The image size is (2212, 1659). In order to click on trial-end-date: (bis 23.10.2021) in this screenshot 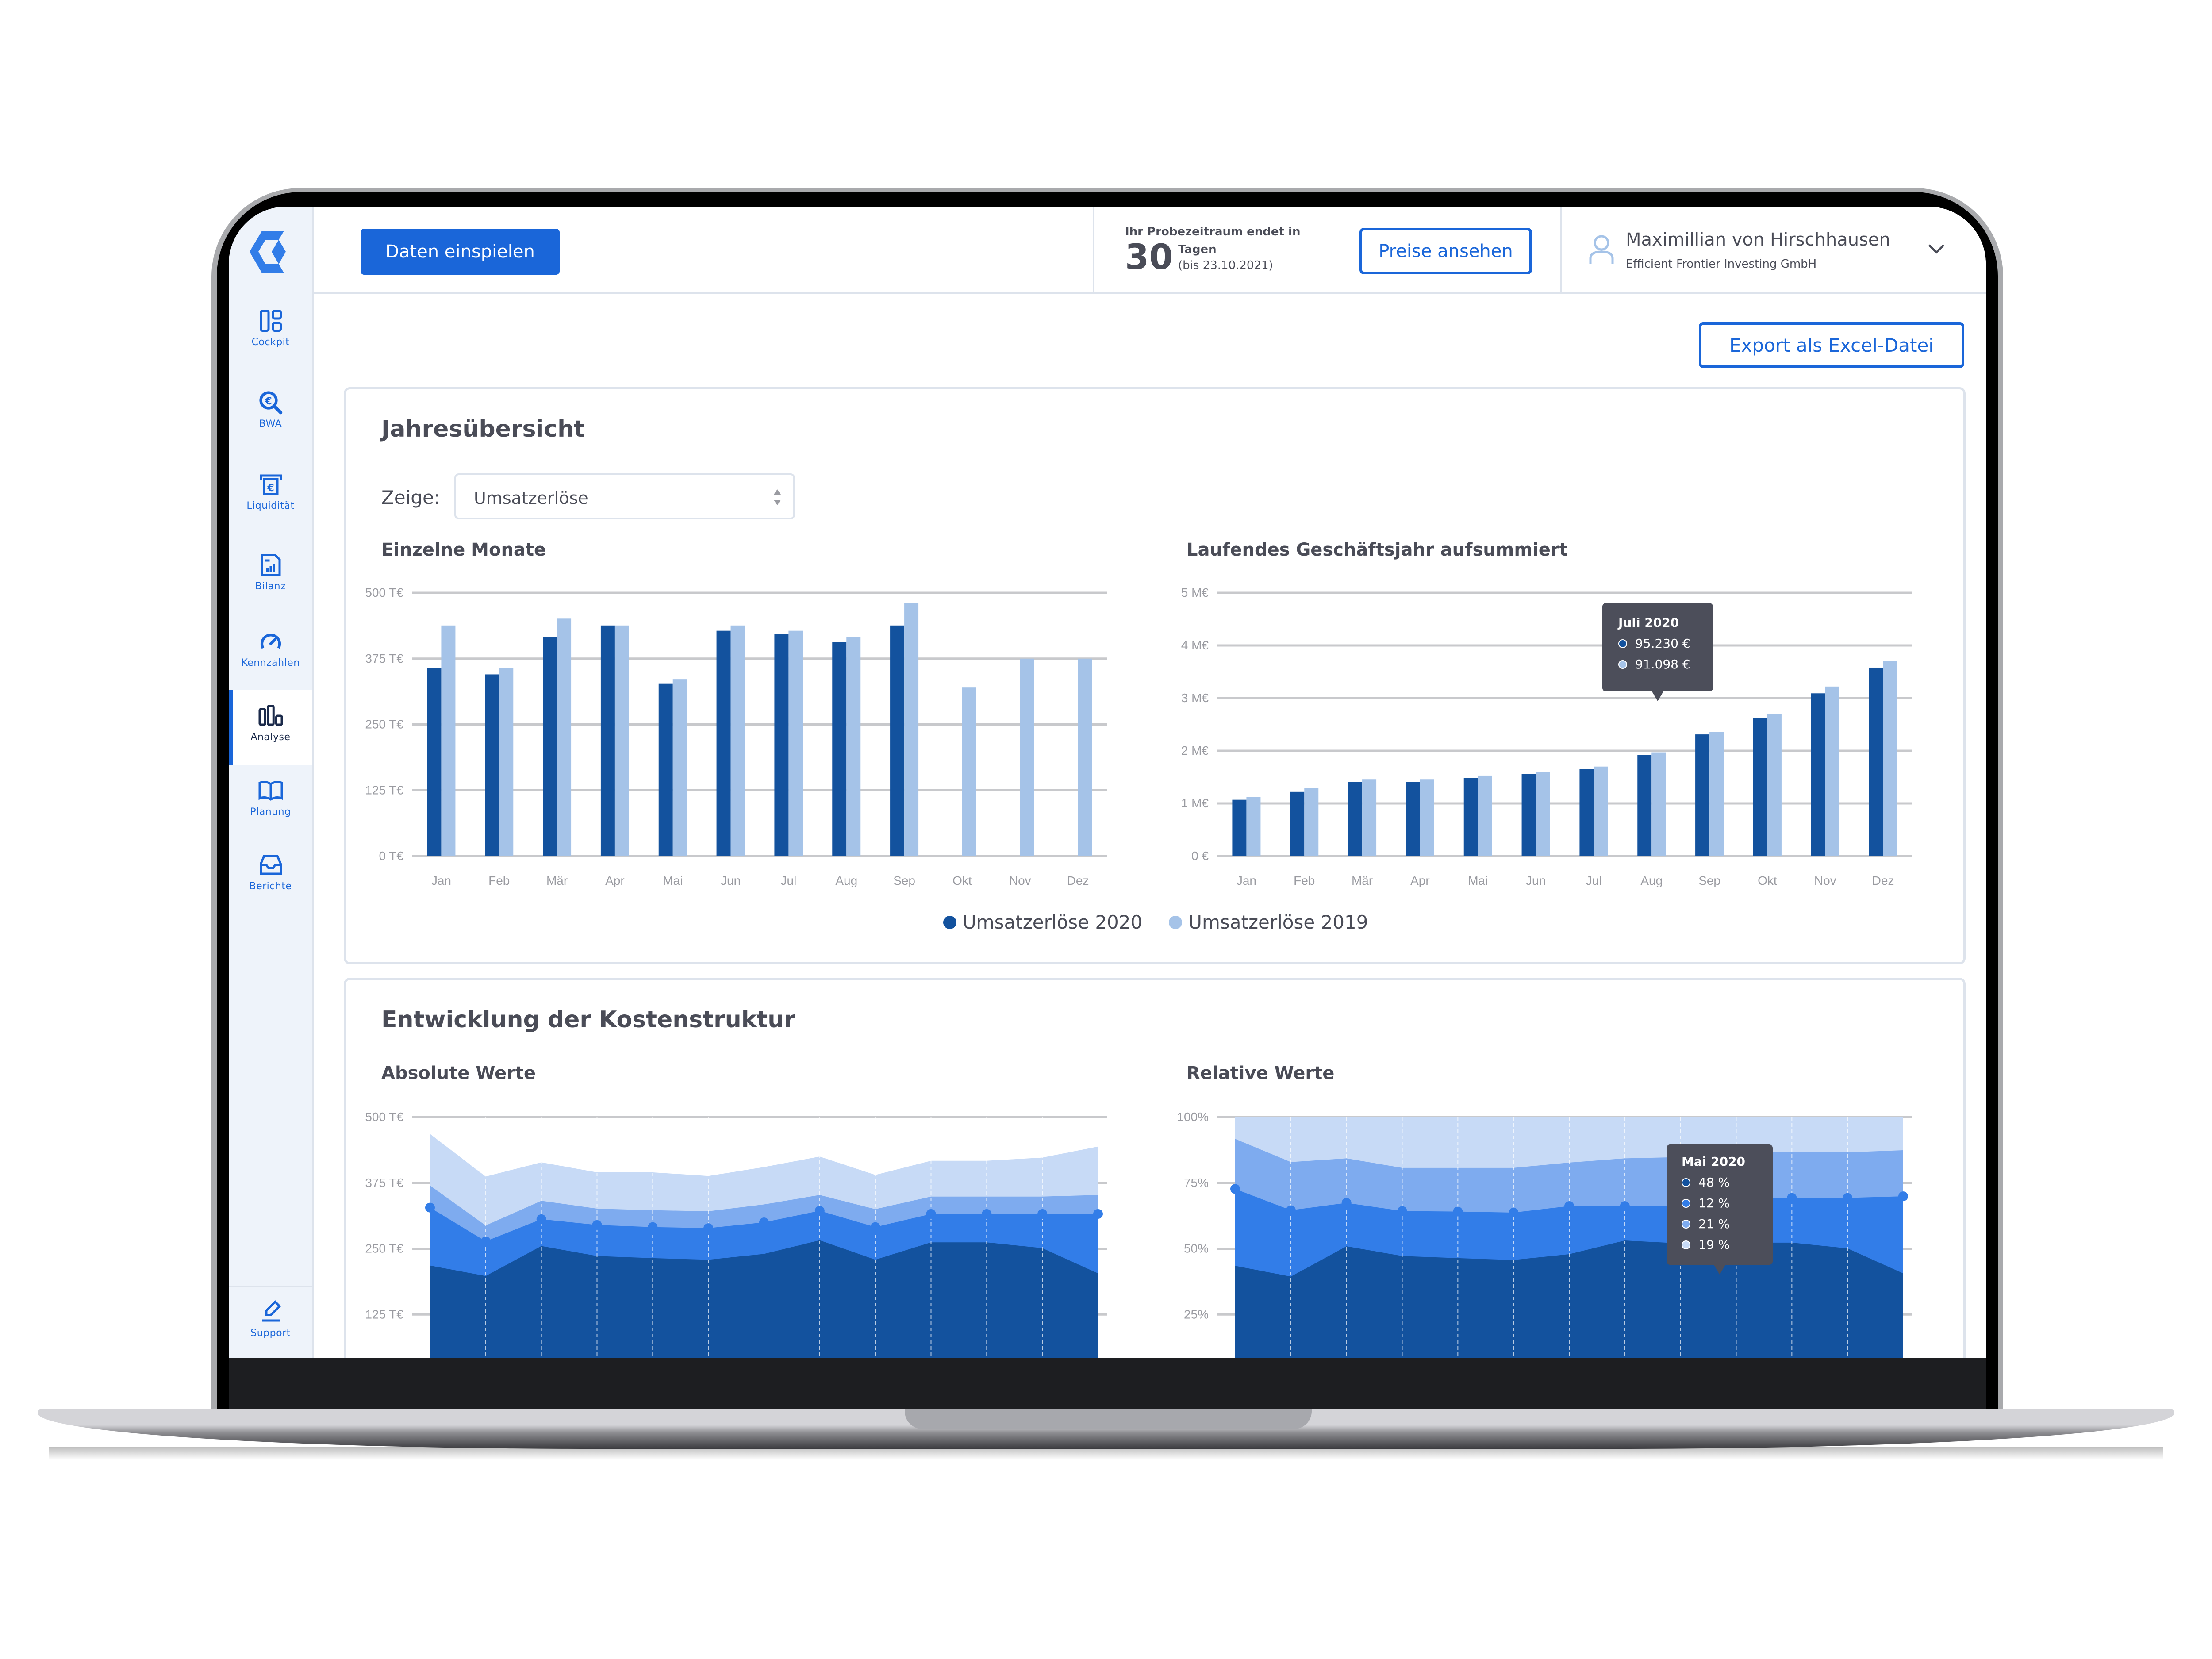, I will do `click(1226, 266)`.